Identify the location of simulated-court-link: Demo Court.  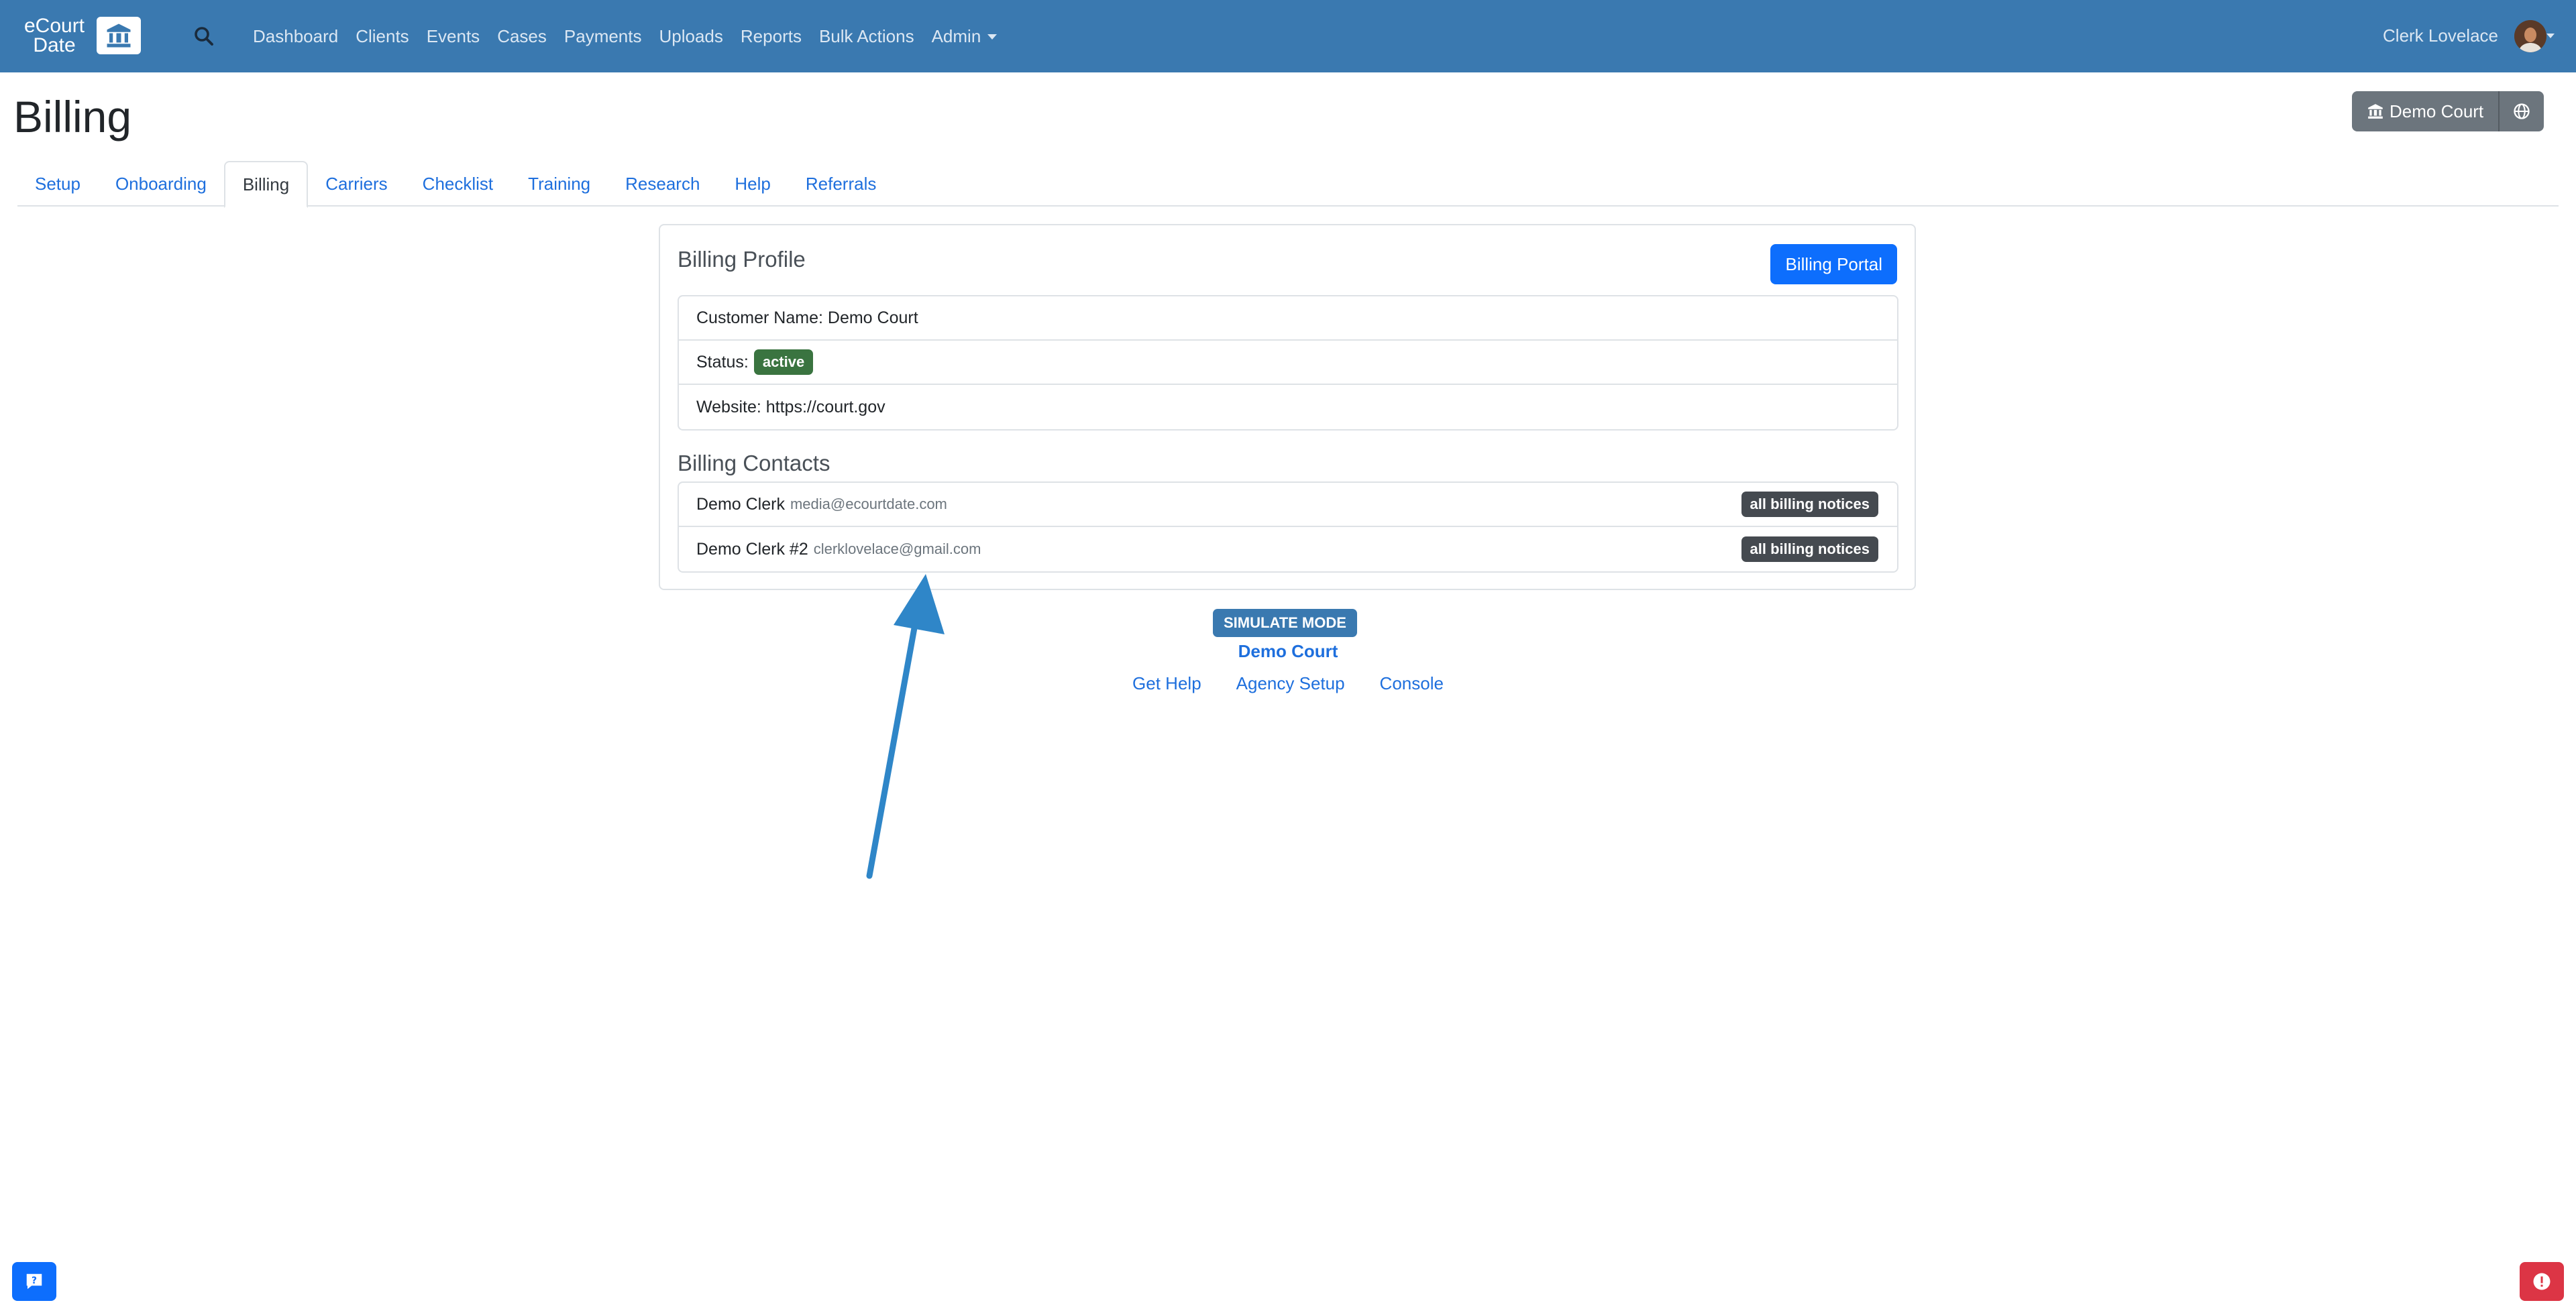
(1288, 651).